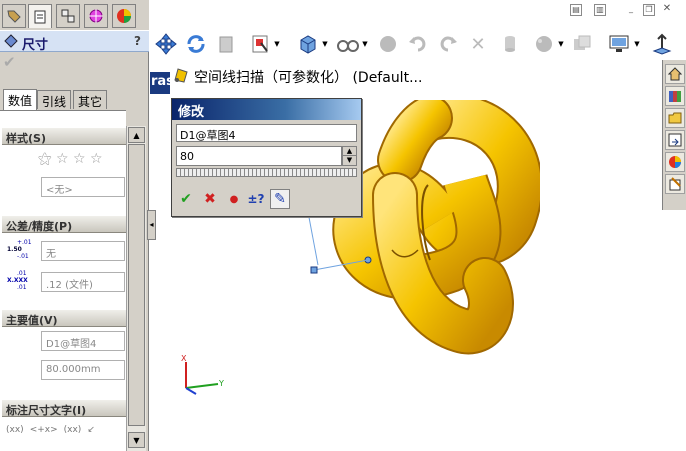 The height and width of the screenshot is (451, 686). I want to click on feature-manager-tab, so click(14, 16).